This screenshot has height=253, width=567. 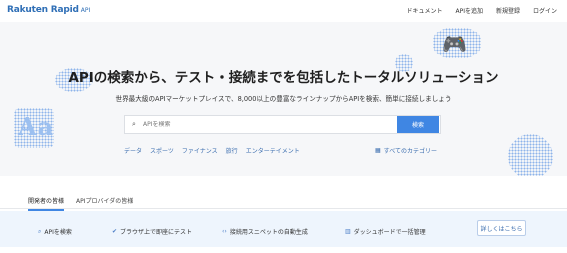 I want to click on tab-divider, so click(x=283, y=208).